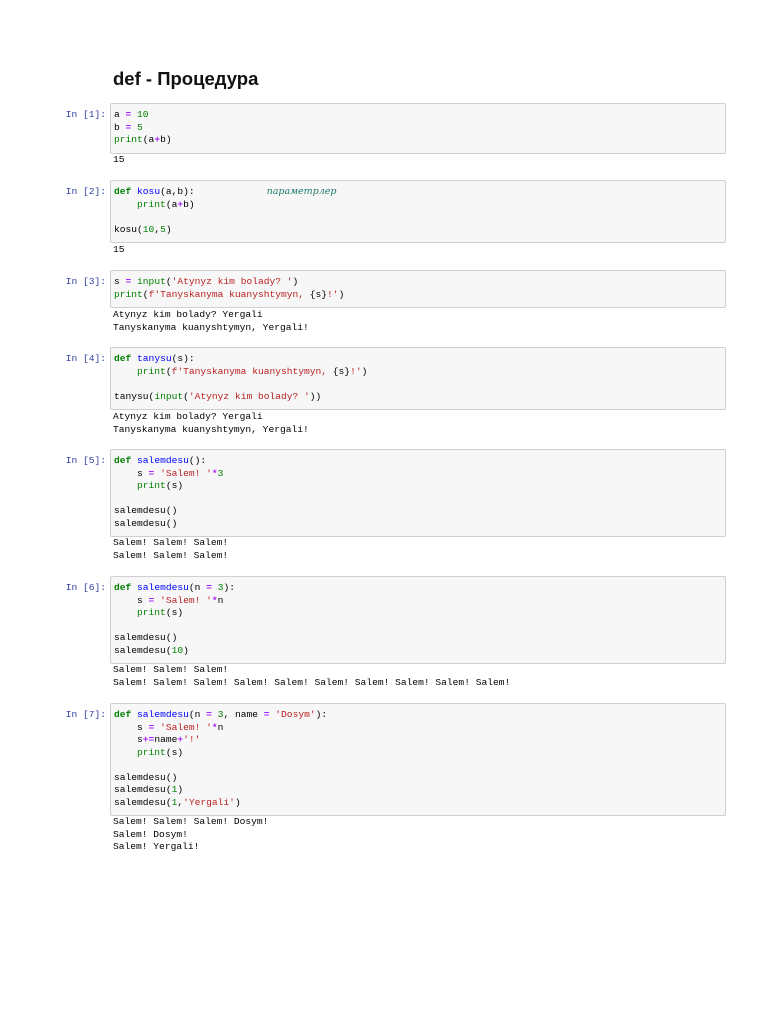  Describe the element at coordinates (177, 191) in the screenshot. I see `code-token: (a,b):` at that location.